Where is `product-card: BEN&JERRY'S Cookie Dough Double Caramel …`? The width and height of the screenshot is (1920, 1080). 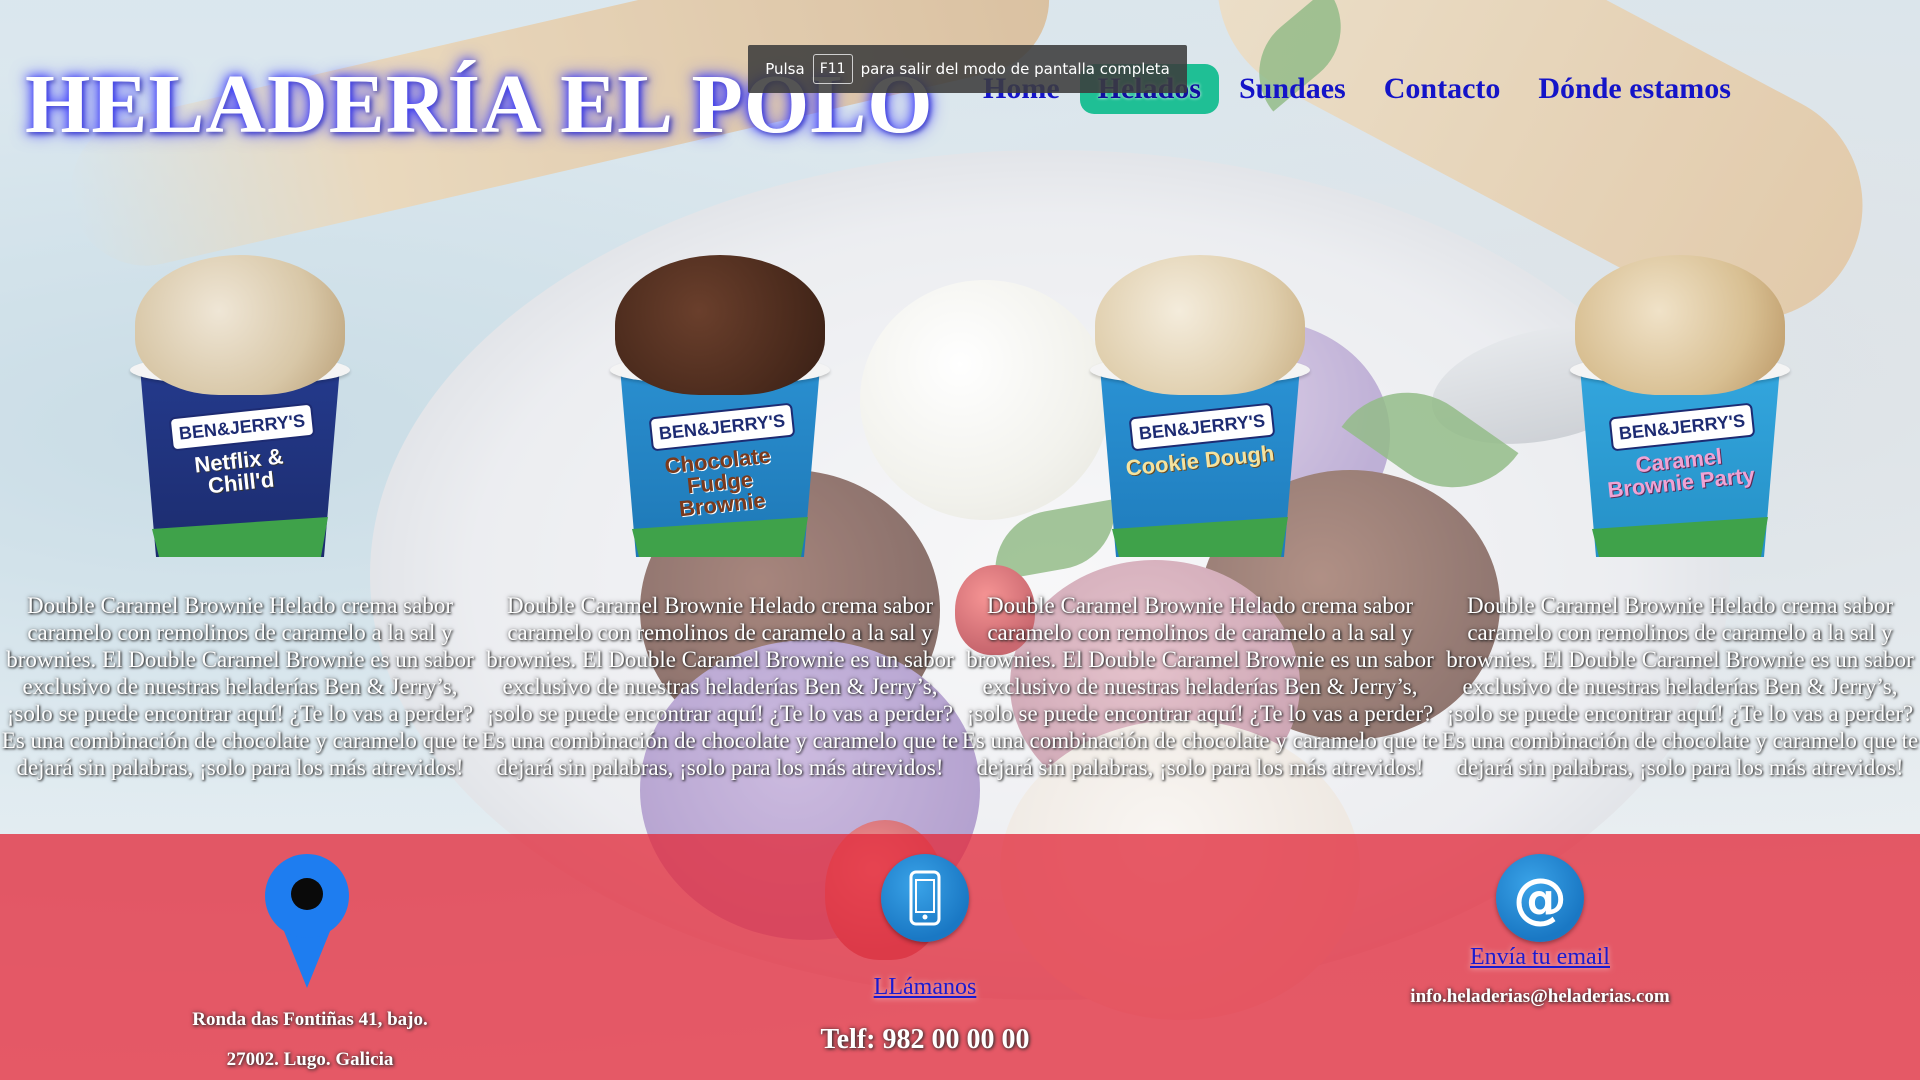
product-card: BEN&JERRY'S Cookie Dough Double Caramel … is located at coordinates (1200, 530).